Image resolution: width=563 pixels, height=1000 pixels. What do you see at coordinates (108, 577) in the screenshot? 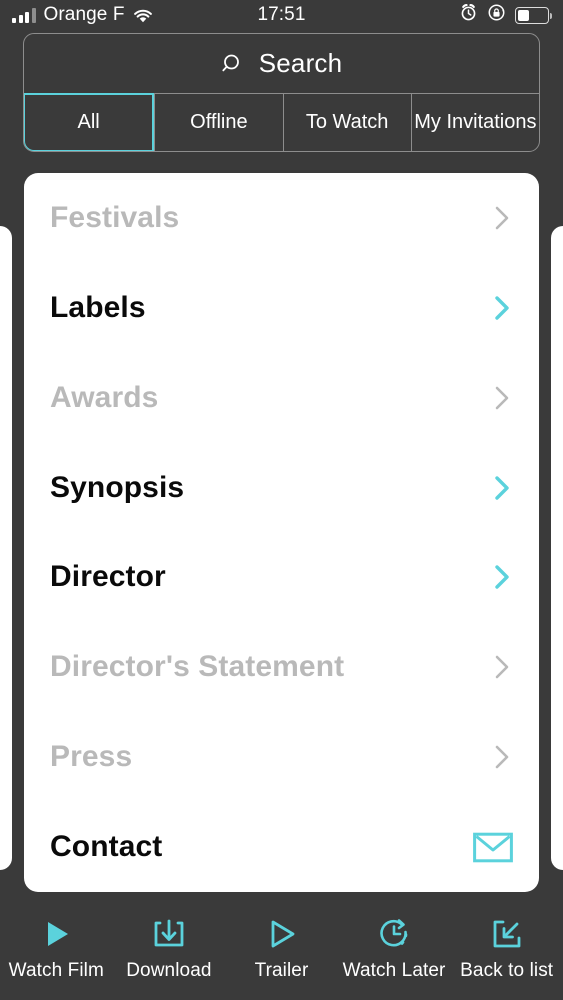
I see `list-item-label: Director` at bounding box center [108, 577].